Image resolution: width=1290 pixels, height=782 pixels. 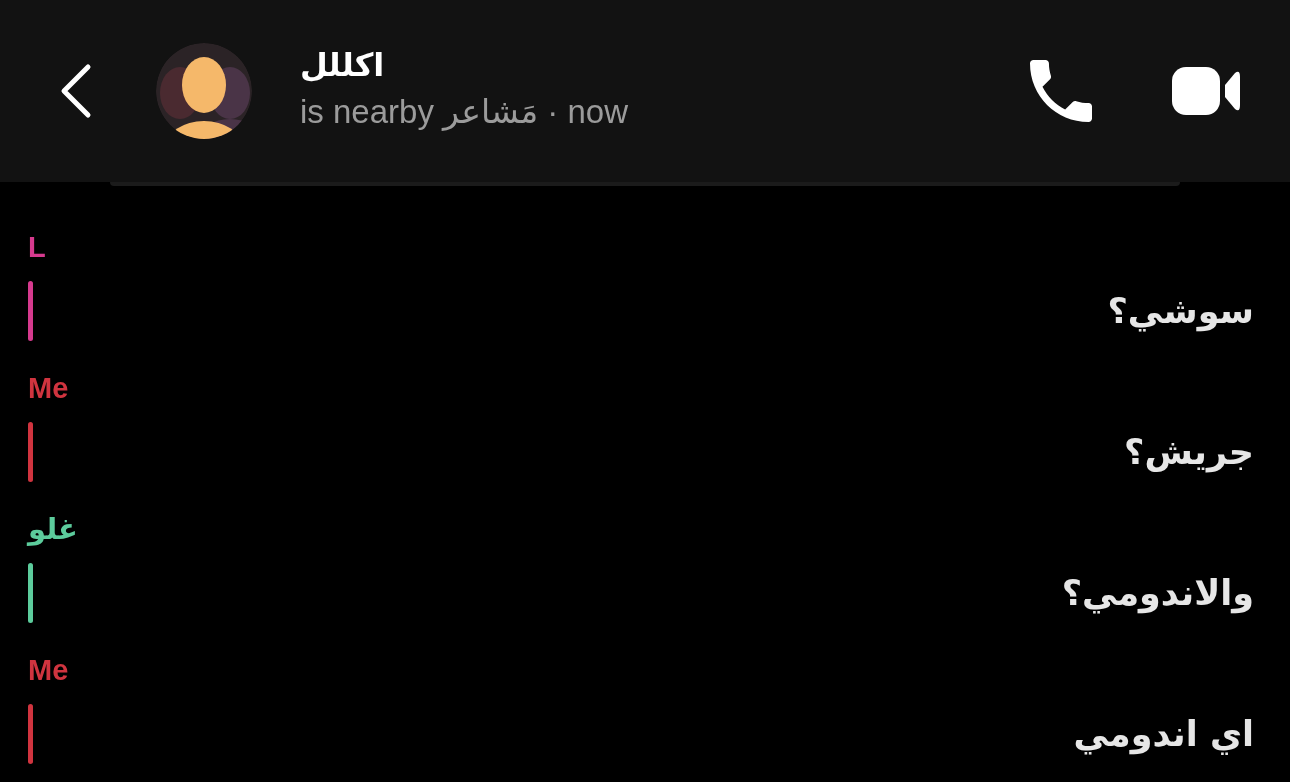 I want to click on status-text: is nearby مَشاعر · now, so click(x=464, y=112).